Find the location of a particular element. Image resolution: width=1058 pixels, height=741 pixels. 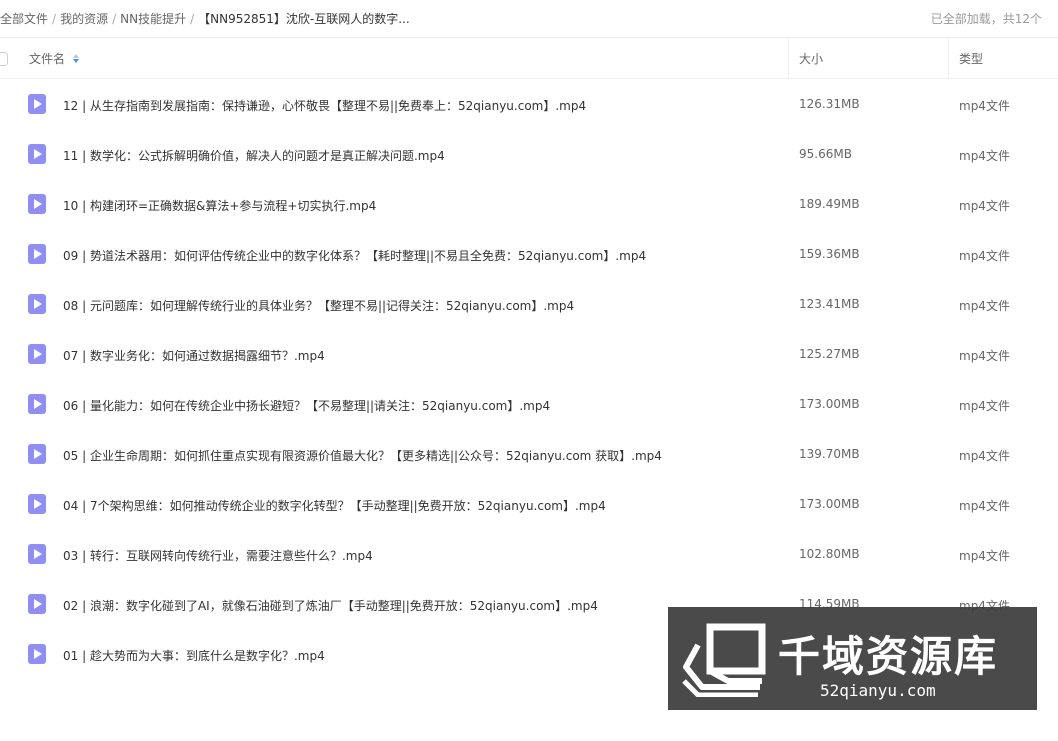

file-size: 123.41MB is located at coordinates (829, 304).